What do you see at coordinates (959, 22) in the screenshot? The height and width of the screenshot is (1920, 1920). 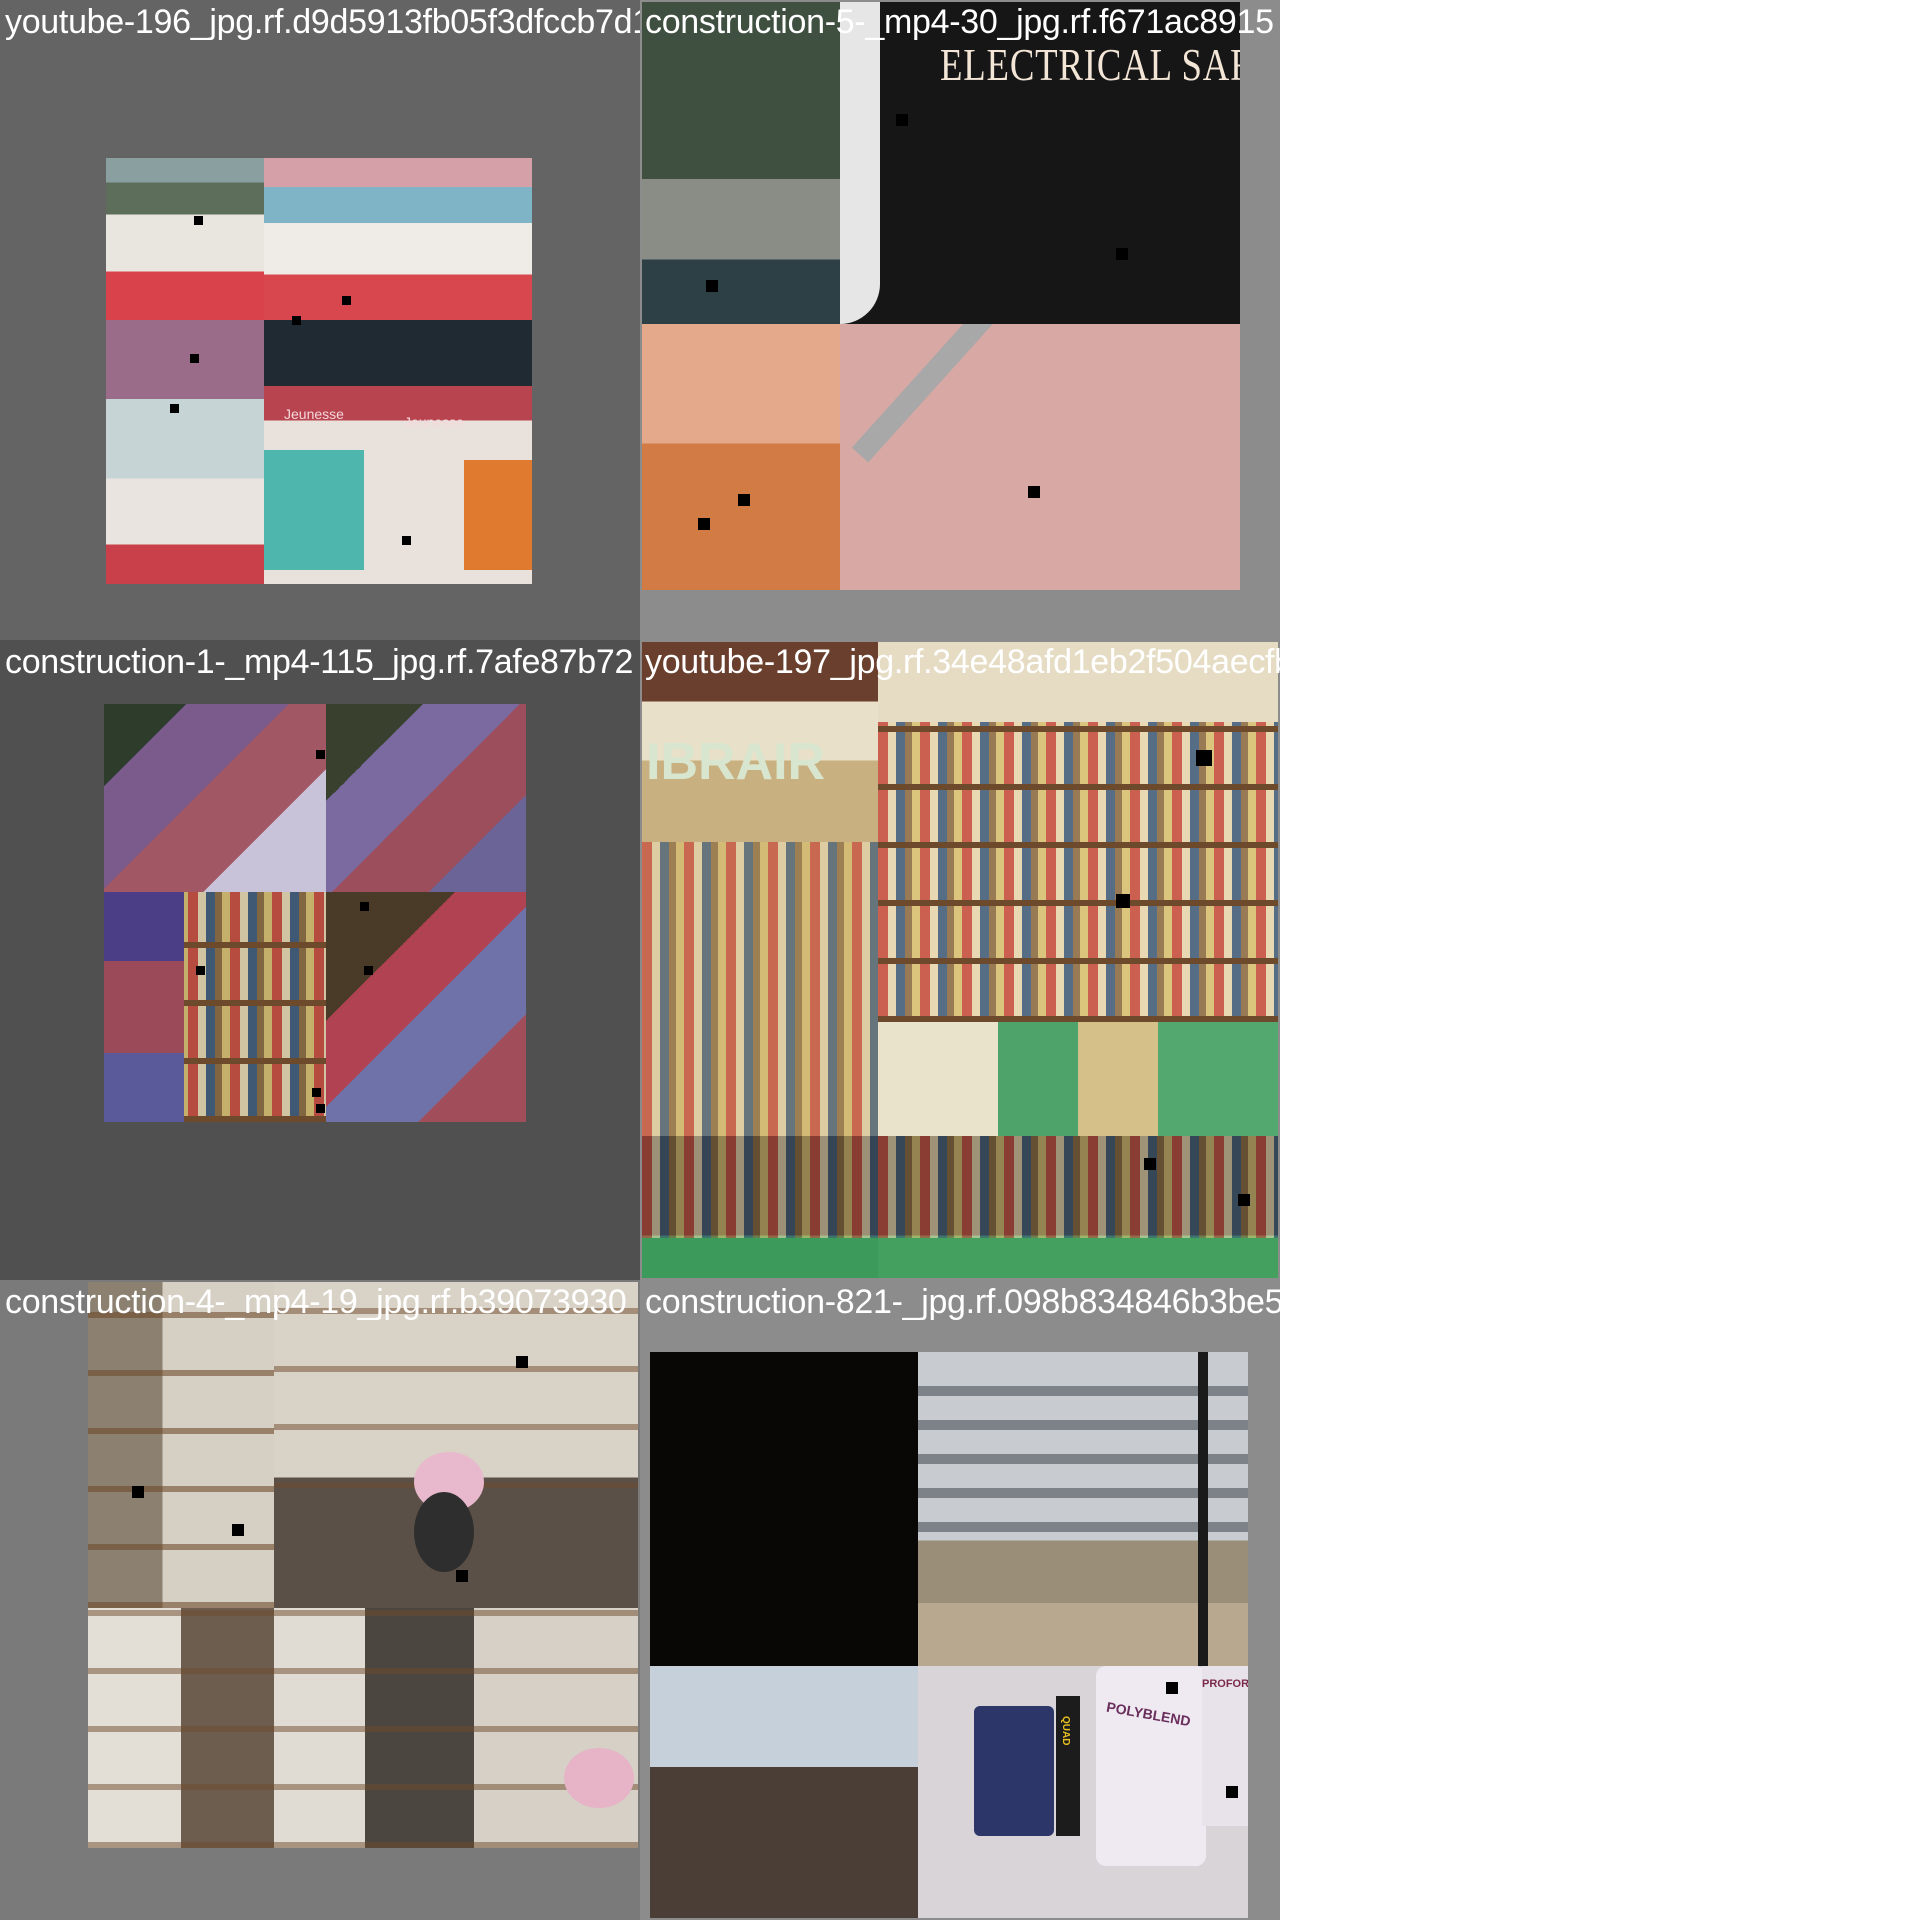 I see `image-filename-label: construction-5-_mp4-30_jpg.rf.f671ac8915` at bounding box center [959, 22].